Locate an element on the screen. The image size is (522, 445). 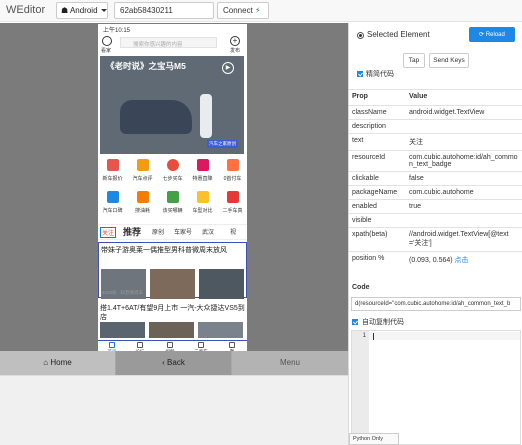
table-header: Prop Value is located at coordinates (435, 97).